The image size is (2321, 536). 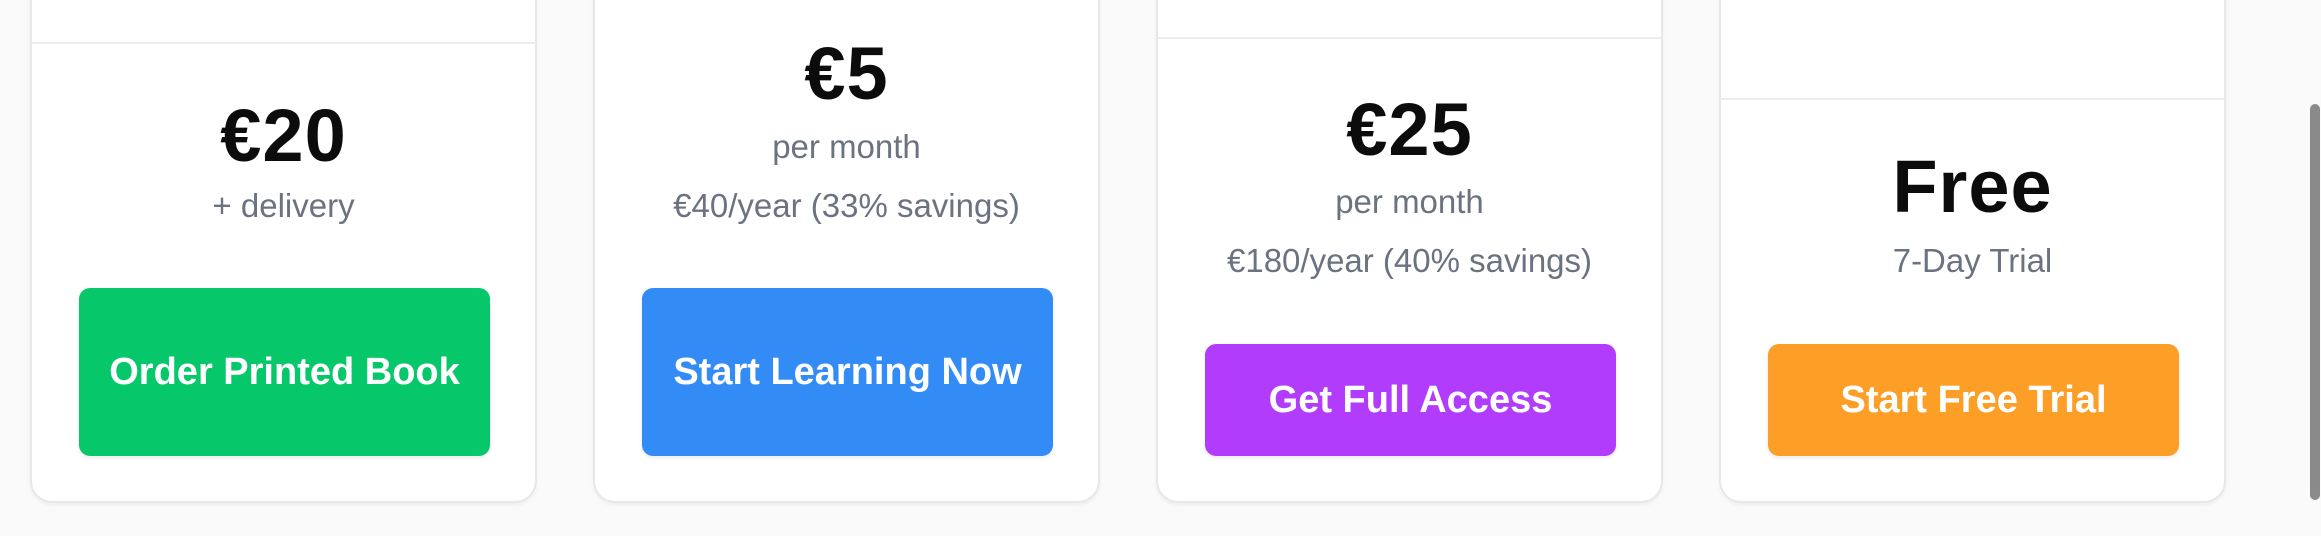 What do you see at coordinates (846, 73) in the screenshot?
I see `price-amount: €5` at bounding box center [846, 73].